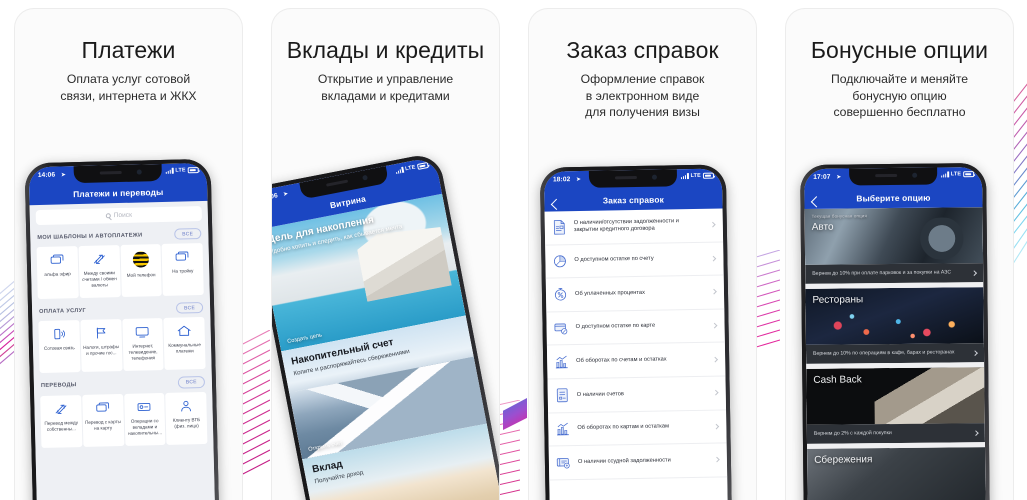 Image resolution: width=1027 pixels, height=500 pixels. Describe the element at coordinates (621, 360) in the screenshot. I see `list-item-label: Об оборотах по счетам и остатках` at that location.